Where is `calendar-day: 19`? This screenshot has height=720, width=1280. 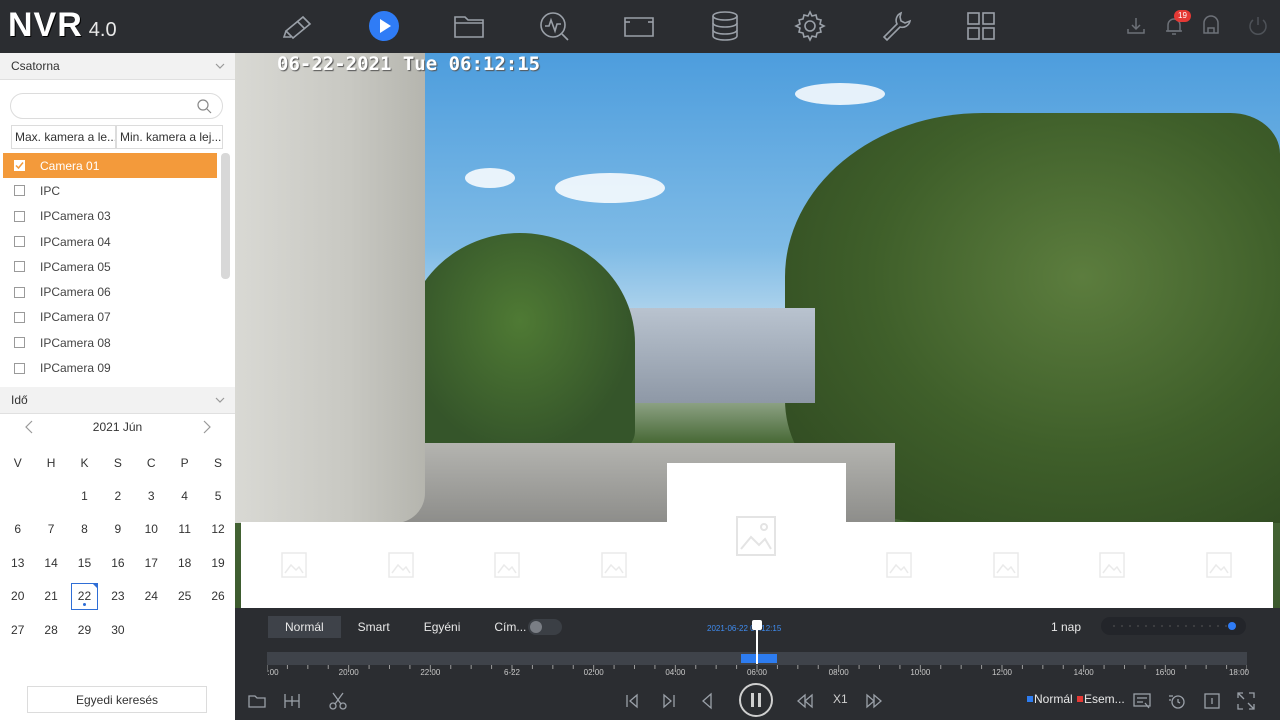
calendar-day: 19 is located at coordinates (217, 562).